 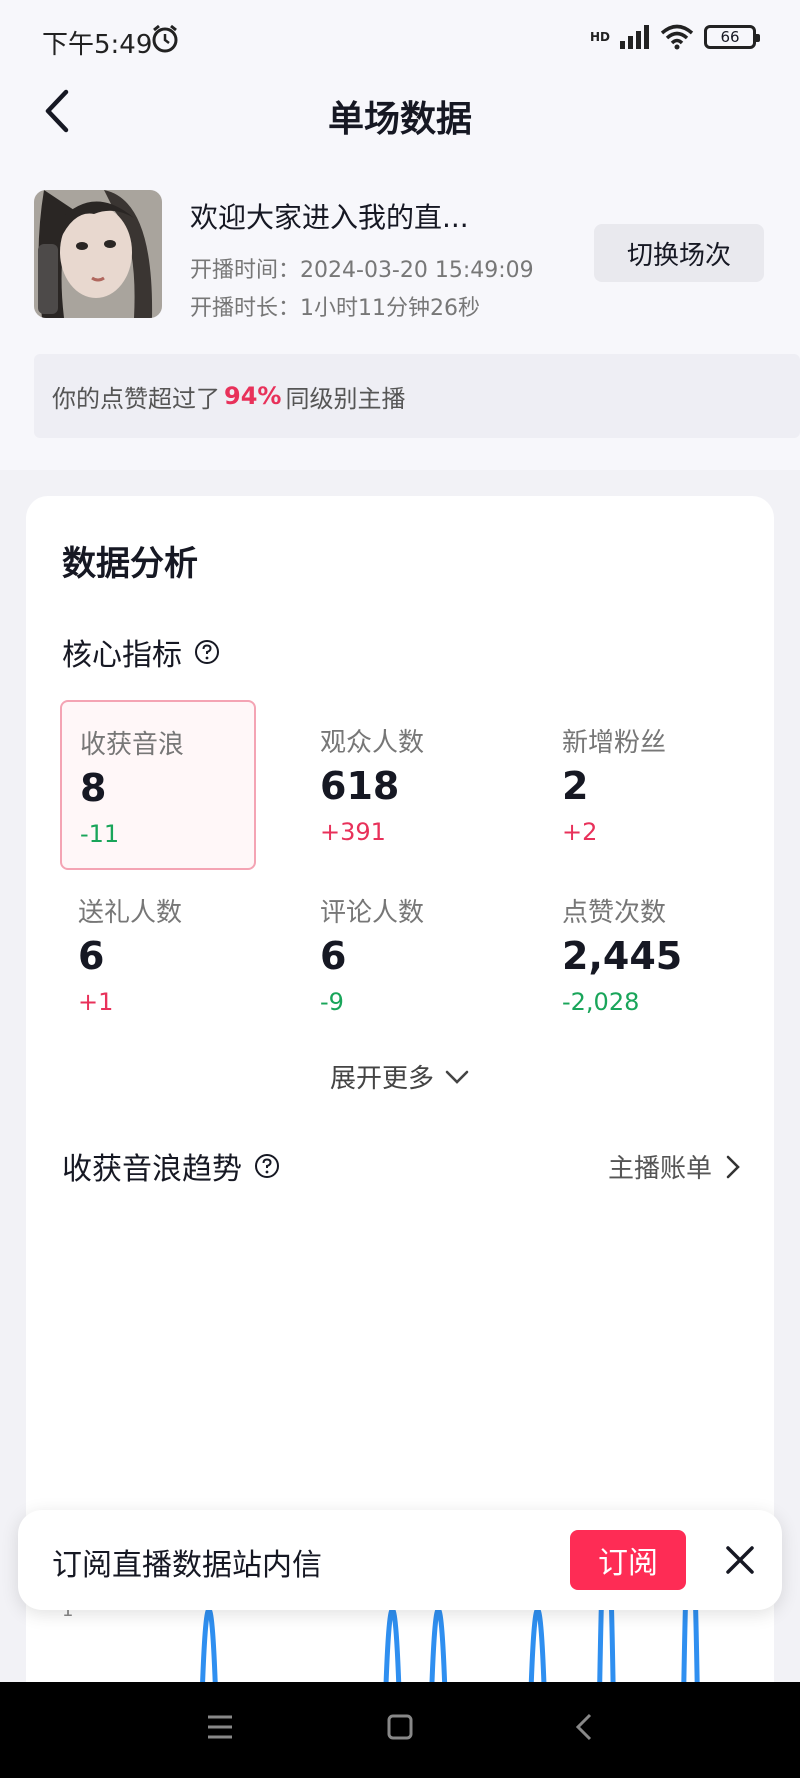 I want to click on metric-likes: 点赞次数 2,445 -2,028, so click(x=642, y=955).